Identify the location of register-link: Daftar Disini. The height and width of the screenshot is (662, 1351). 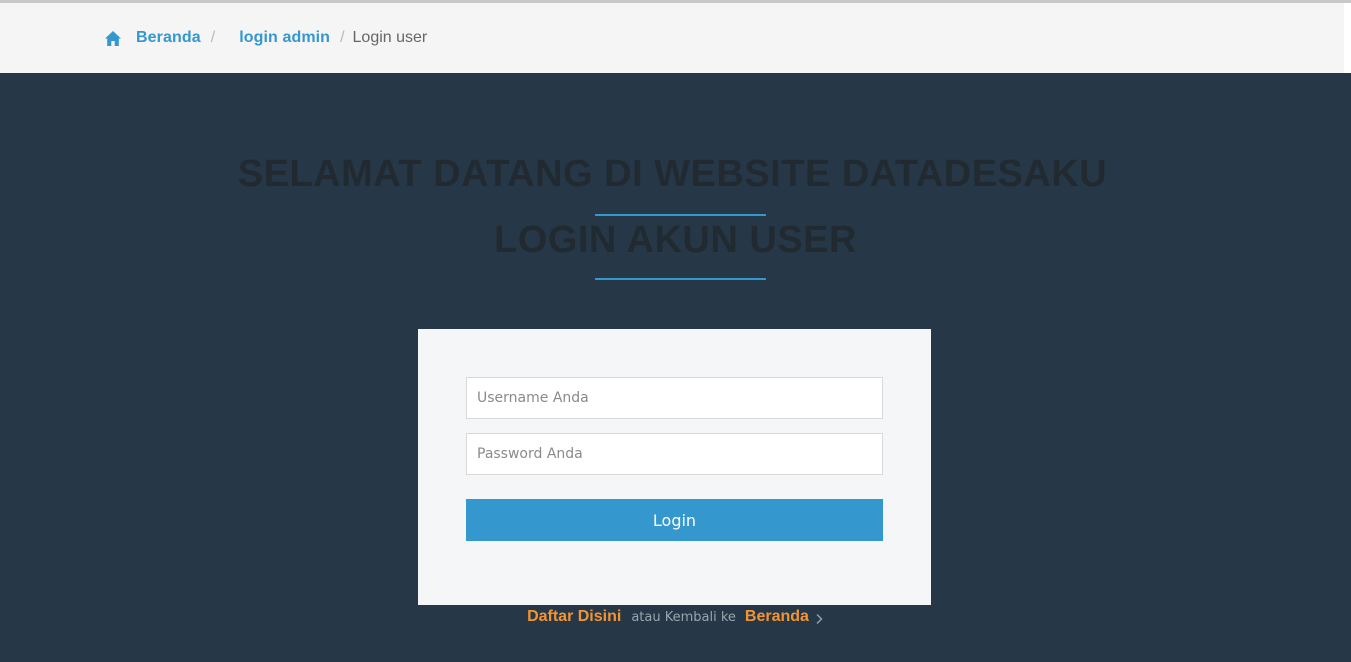
(574, 616).